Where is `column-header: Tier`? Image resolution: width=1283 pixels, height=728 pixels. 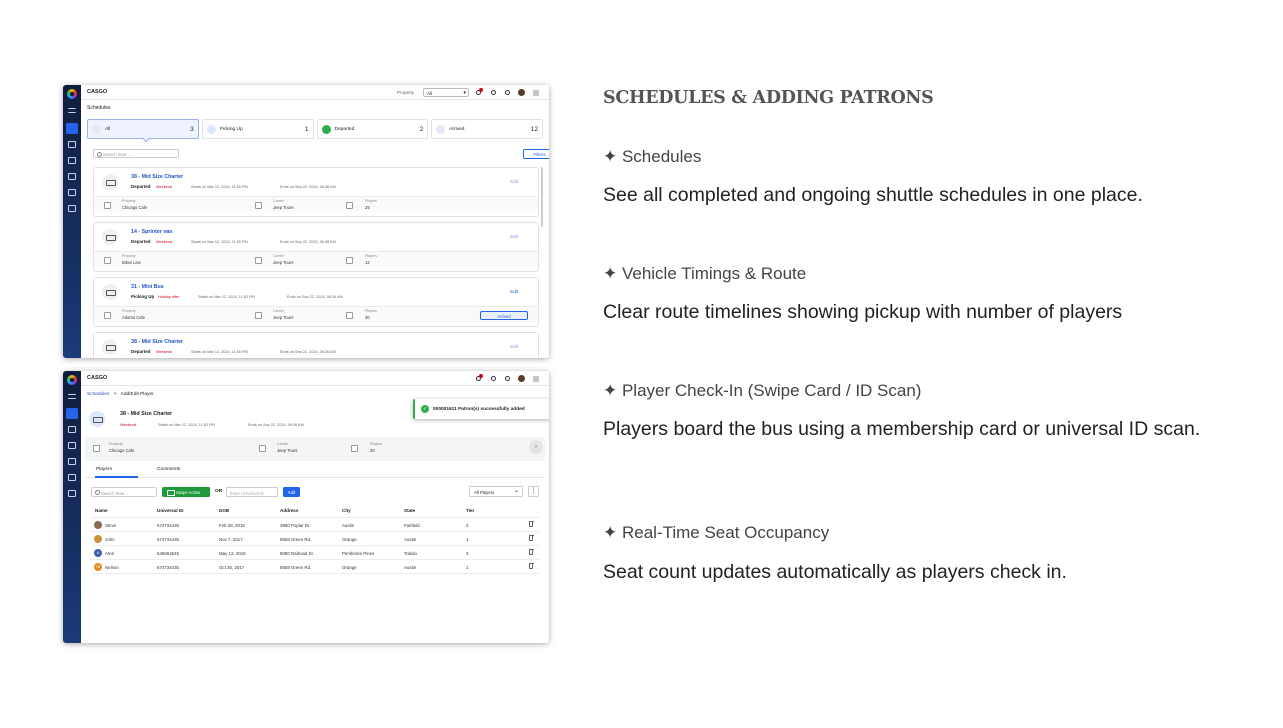 column-header: Tier is located at coordinates (470, 510).